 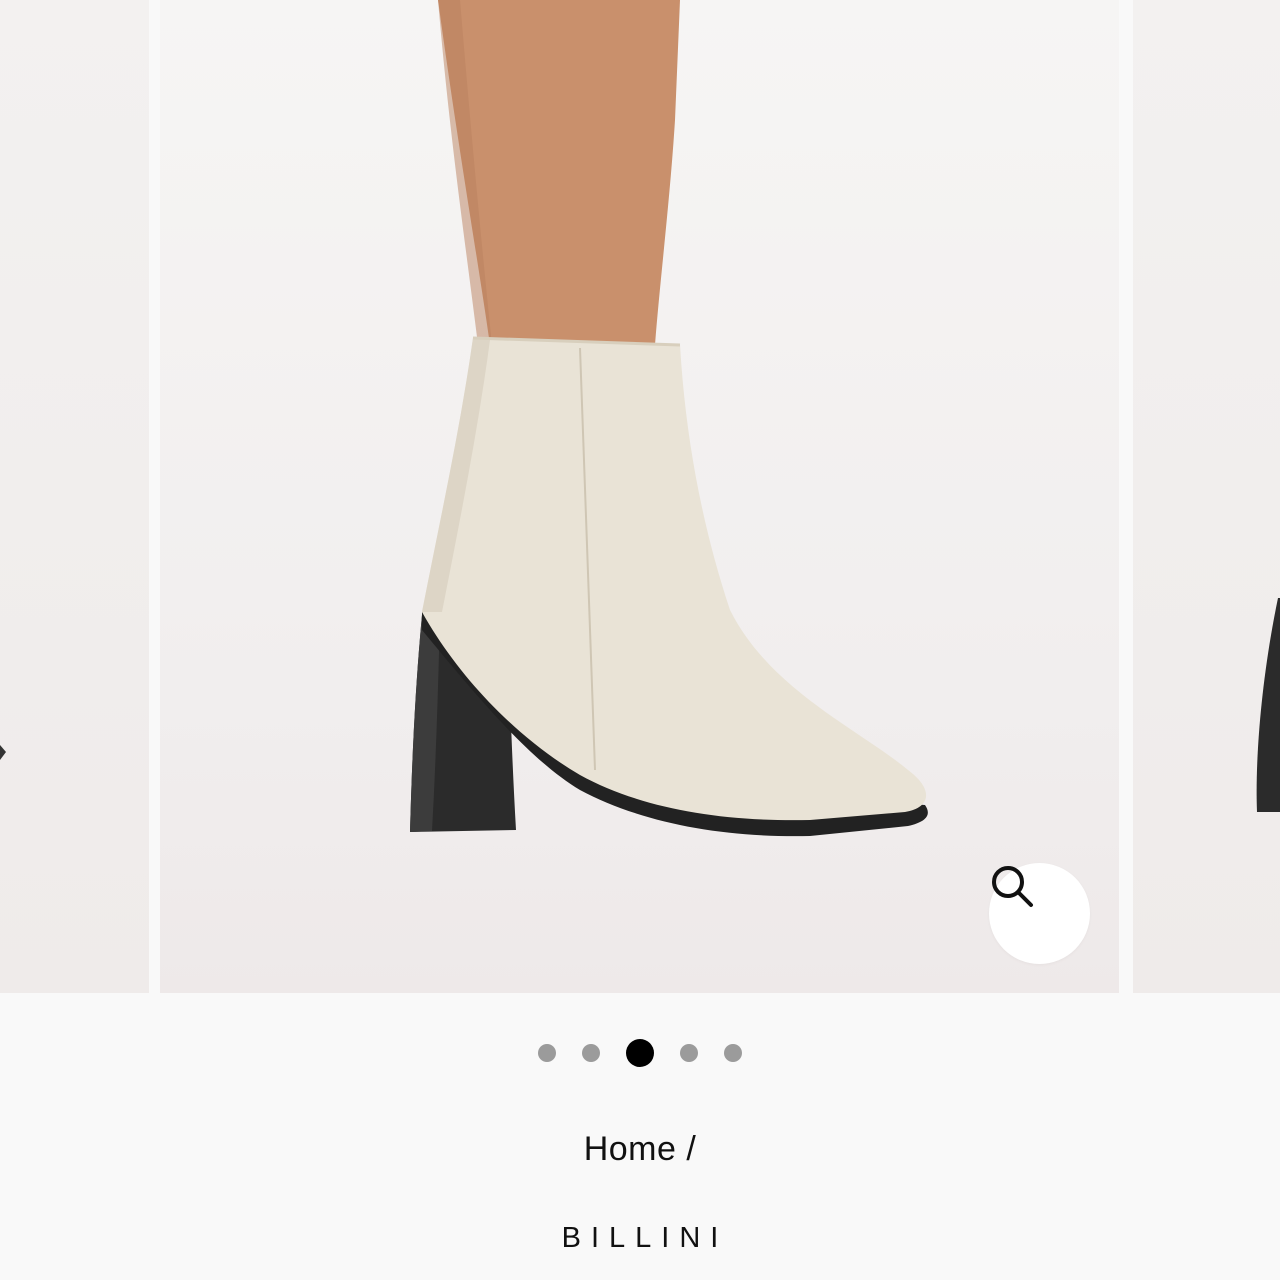 What do you see at coordinates (640, 1238) in the screenshot?
I see `product-brand: BILLINI` at bounding box center [640, 1238].